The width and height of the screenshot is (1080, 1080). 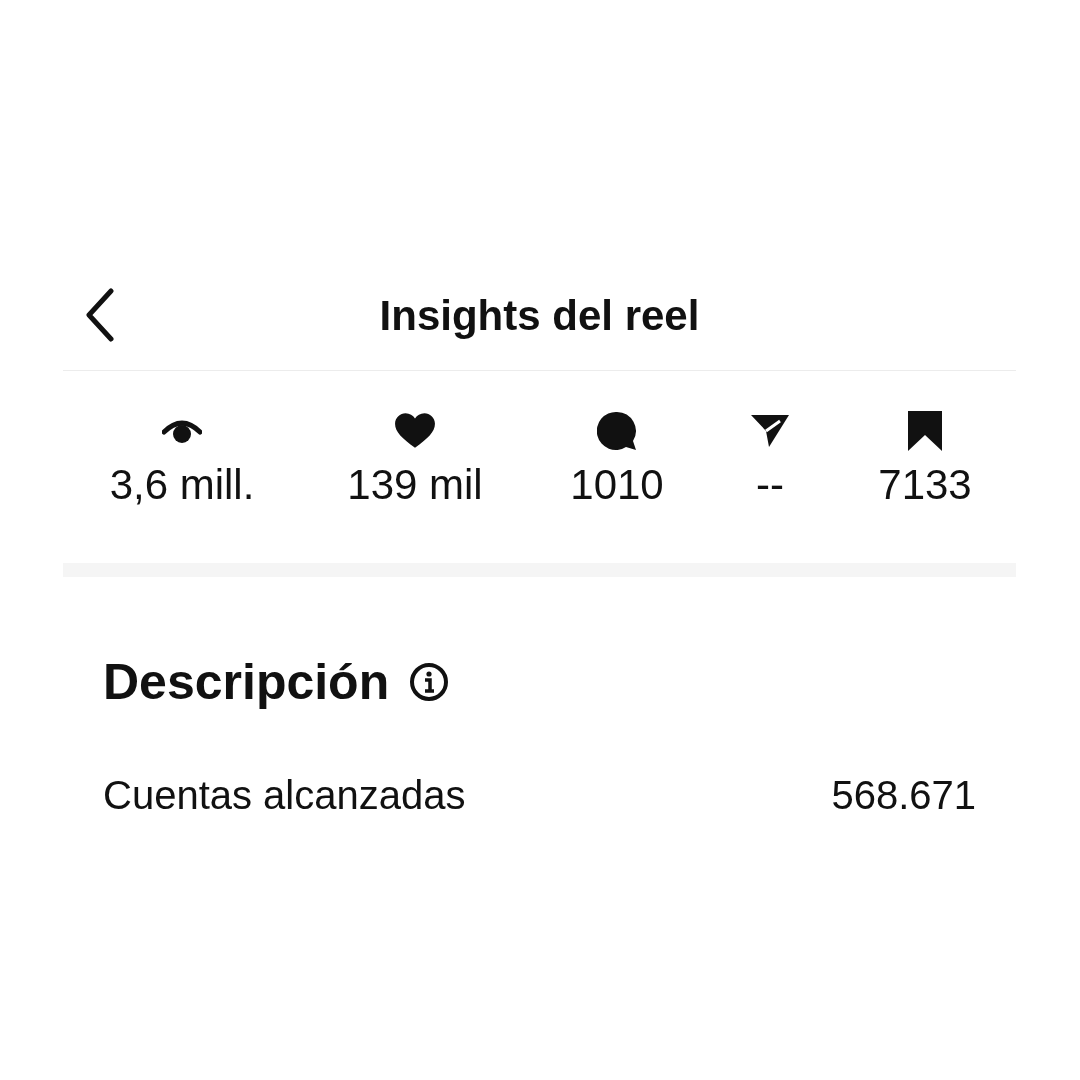 What do you see at coordinates (903, 795) in the screenshot?
I see `metric-value: 568.671` at bounding box center [903, 795].